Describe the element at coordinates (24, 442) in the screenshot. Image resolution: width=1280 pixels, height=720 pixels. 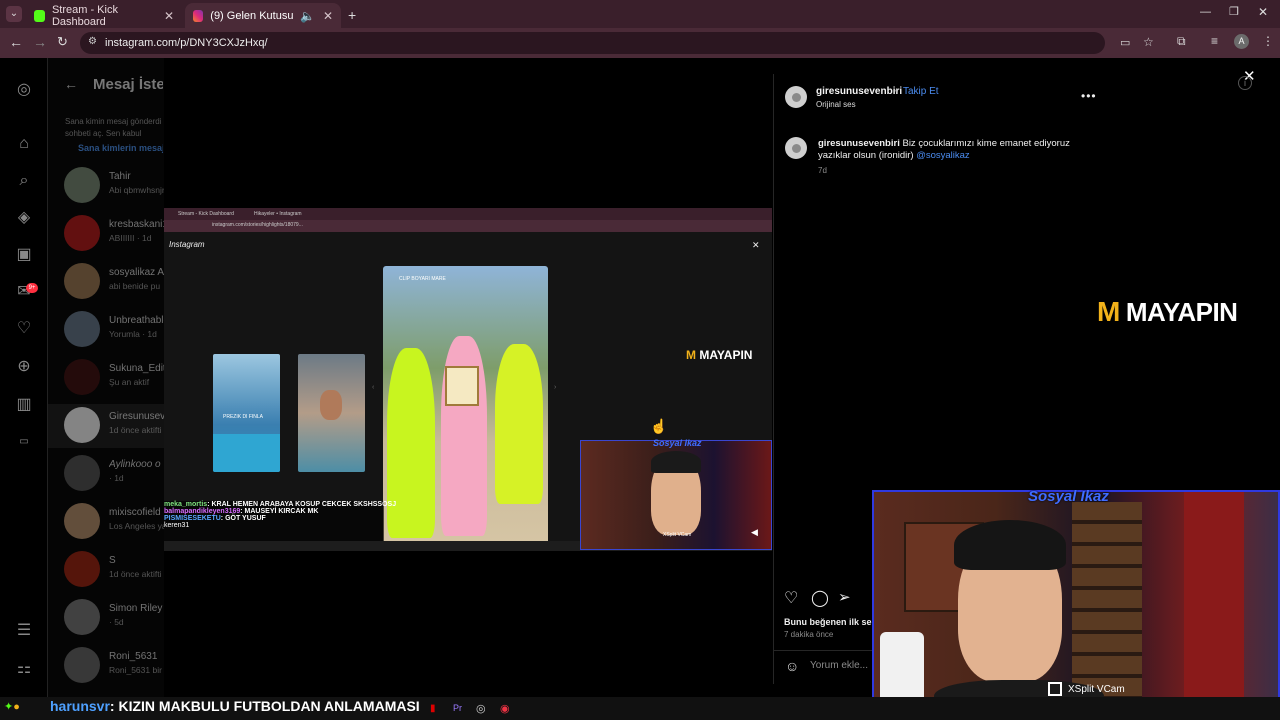
I see `threads-icon: ▭` at that location.